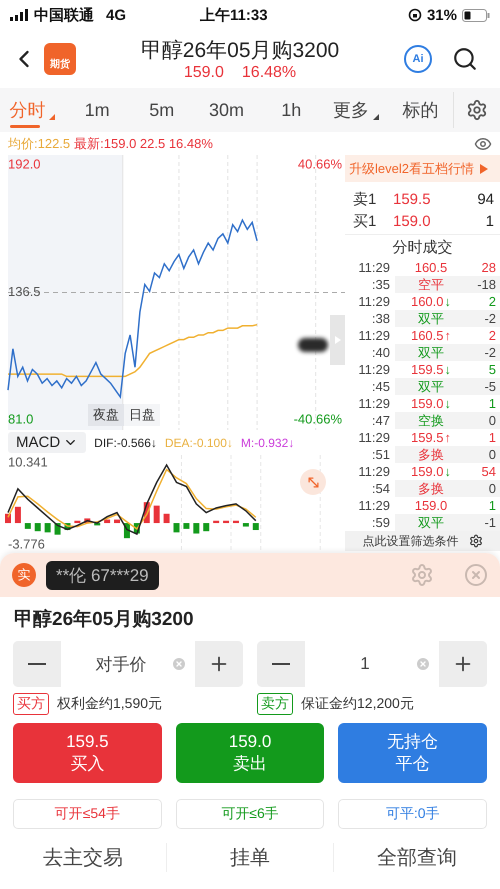  What do you see at coordinates (28, 462) in the screenshot?
I see `axis-label: 10.341` at bounding box center [28, 462].